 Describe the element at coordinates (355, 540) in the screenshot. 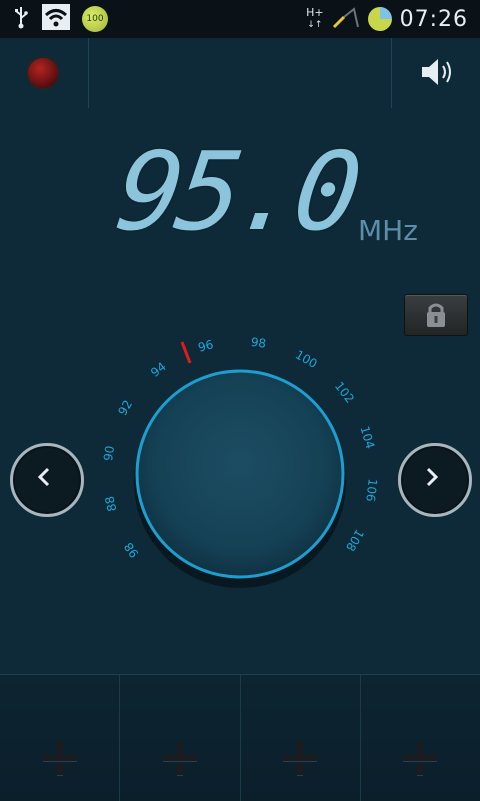

I see `dial-label: 108` at that location.